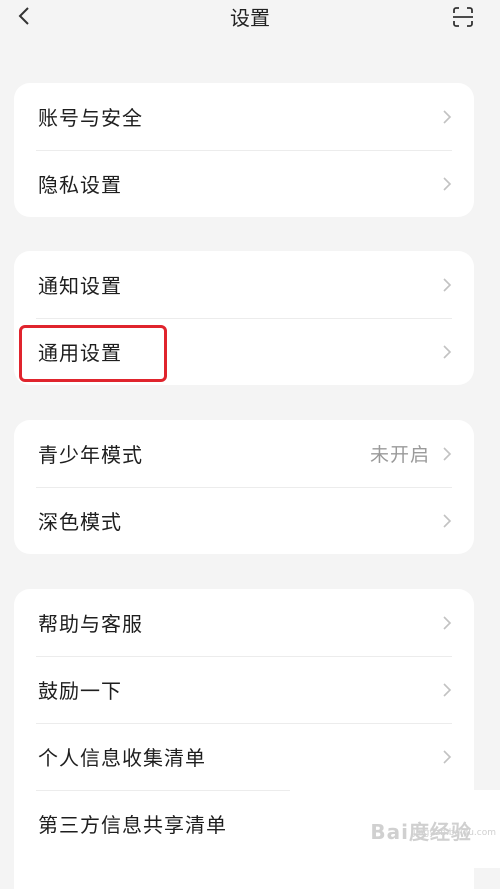  I want to click on settings-item-label: 帮助与客服, so click(90, 624).